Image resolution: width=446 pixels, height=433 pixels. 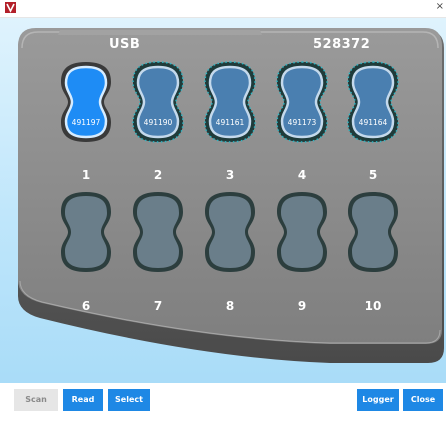 I want to click on window-close-icon: ×, so click(x=440, y=6).